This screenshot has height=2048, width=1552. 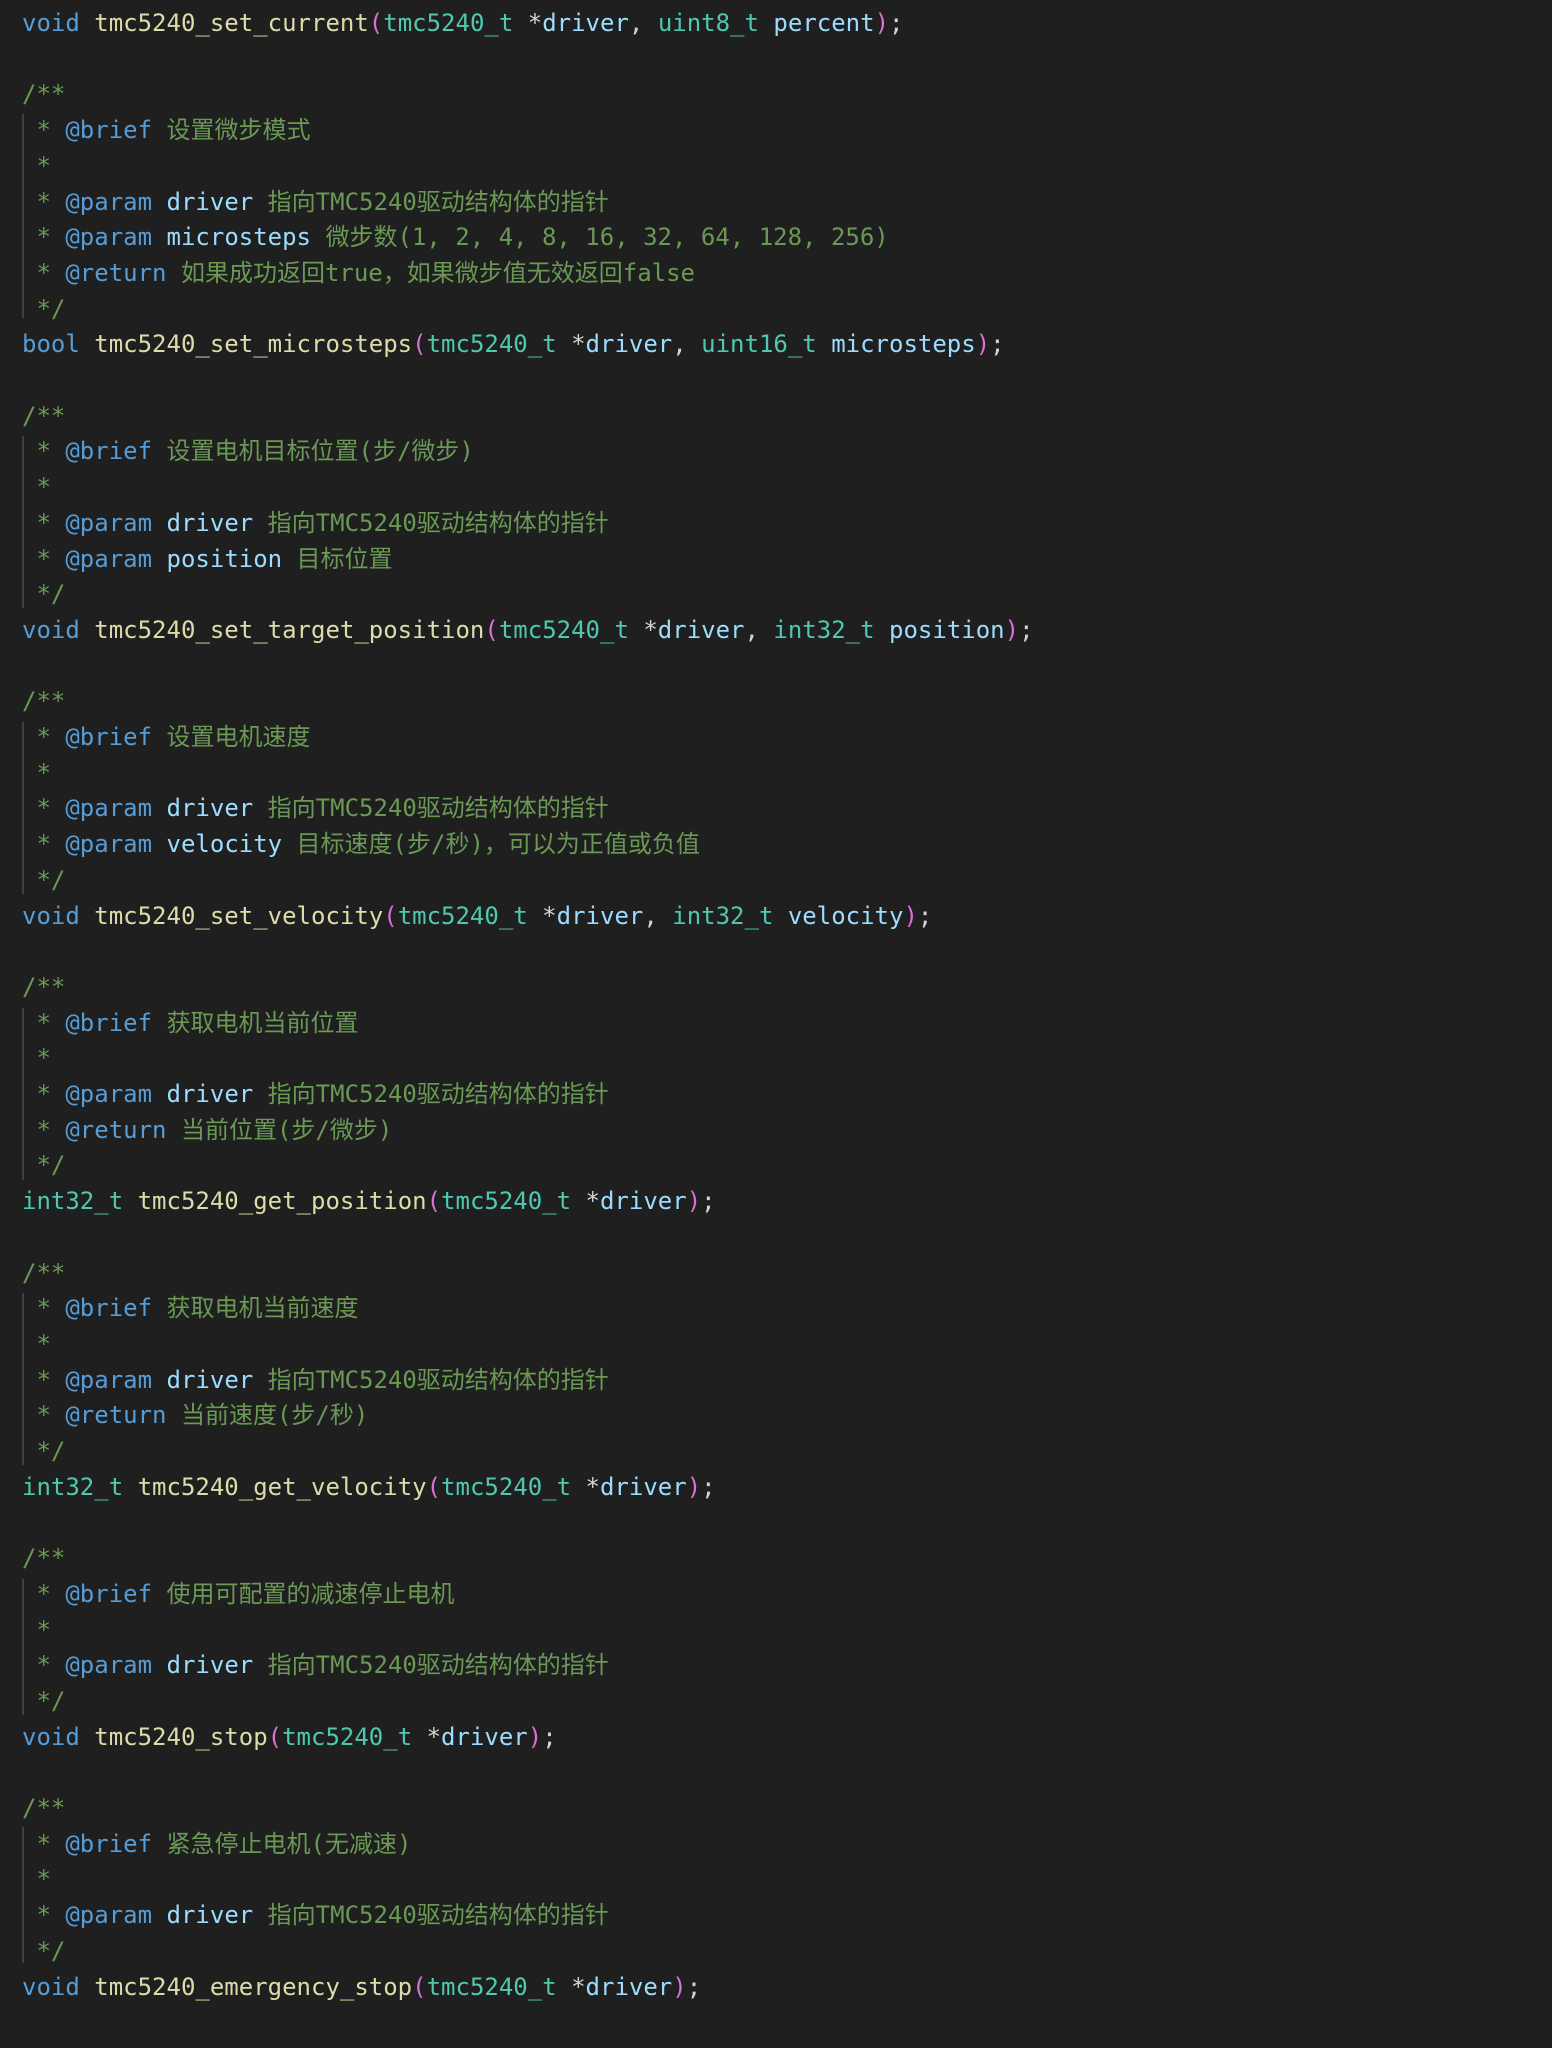 What do you see at coordinates (195, 1415) in the screenshot?
I see `code-line: * @return 当前速度(步/秒)` at bounding box center [195, 1415].